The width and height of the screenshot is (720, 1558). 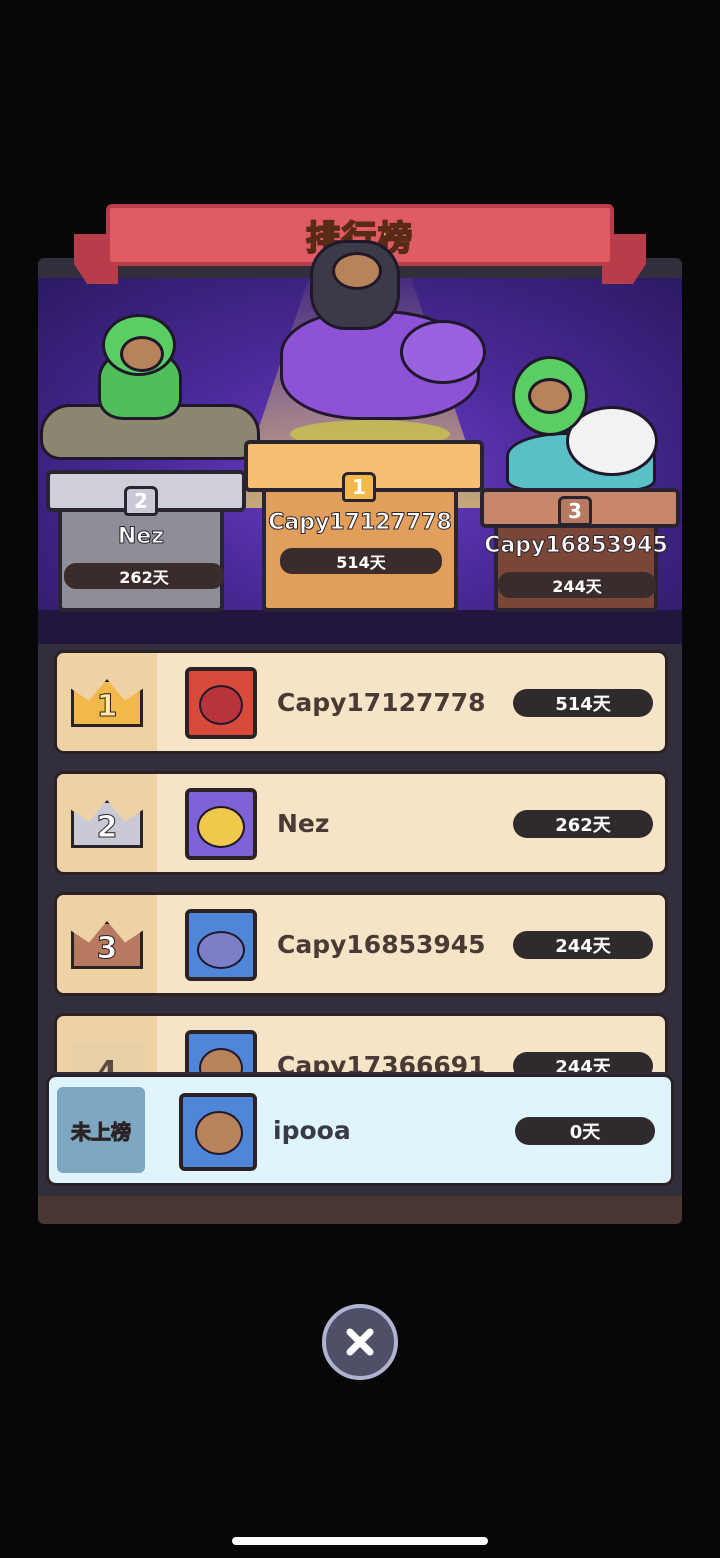 I want to click on background-ghost-header, so click(x=360, y=110).